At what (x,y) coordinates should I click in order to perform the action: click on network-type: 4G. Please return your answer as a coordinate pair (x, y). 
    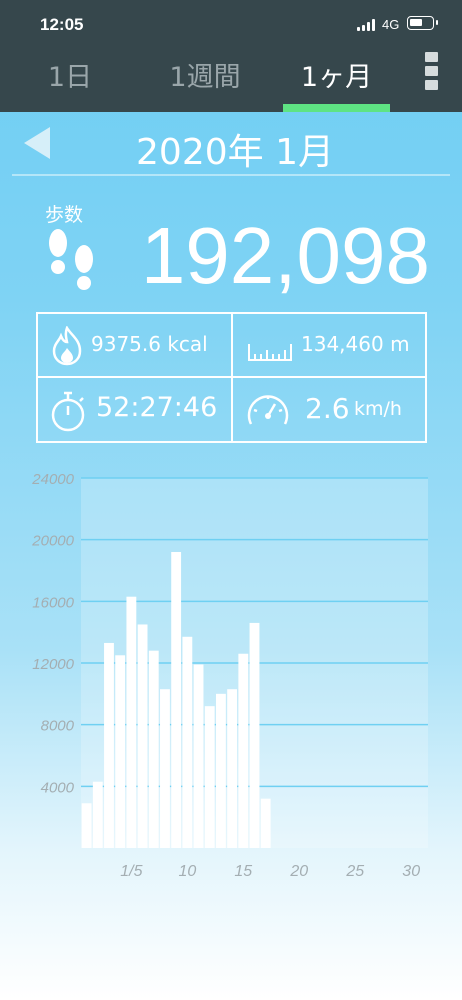
    Looking at the image, I should click on (391, 24).